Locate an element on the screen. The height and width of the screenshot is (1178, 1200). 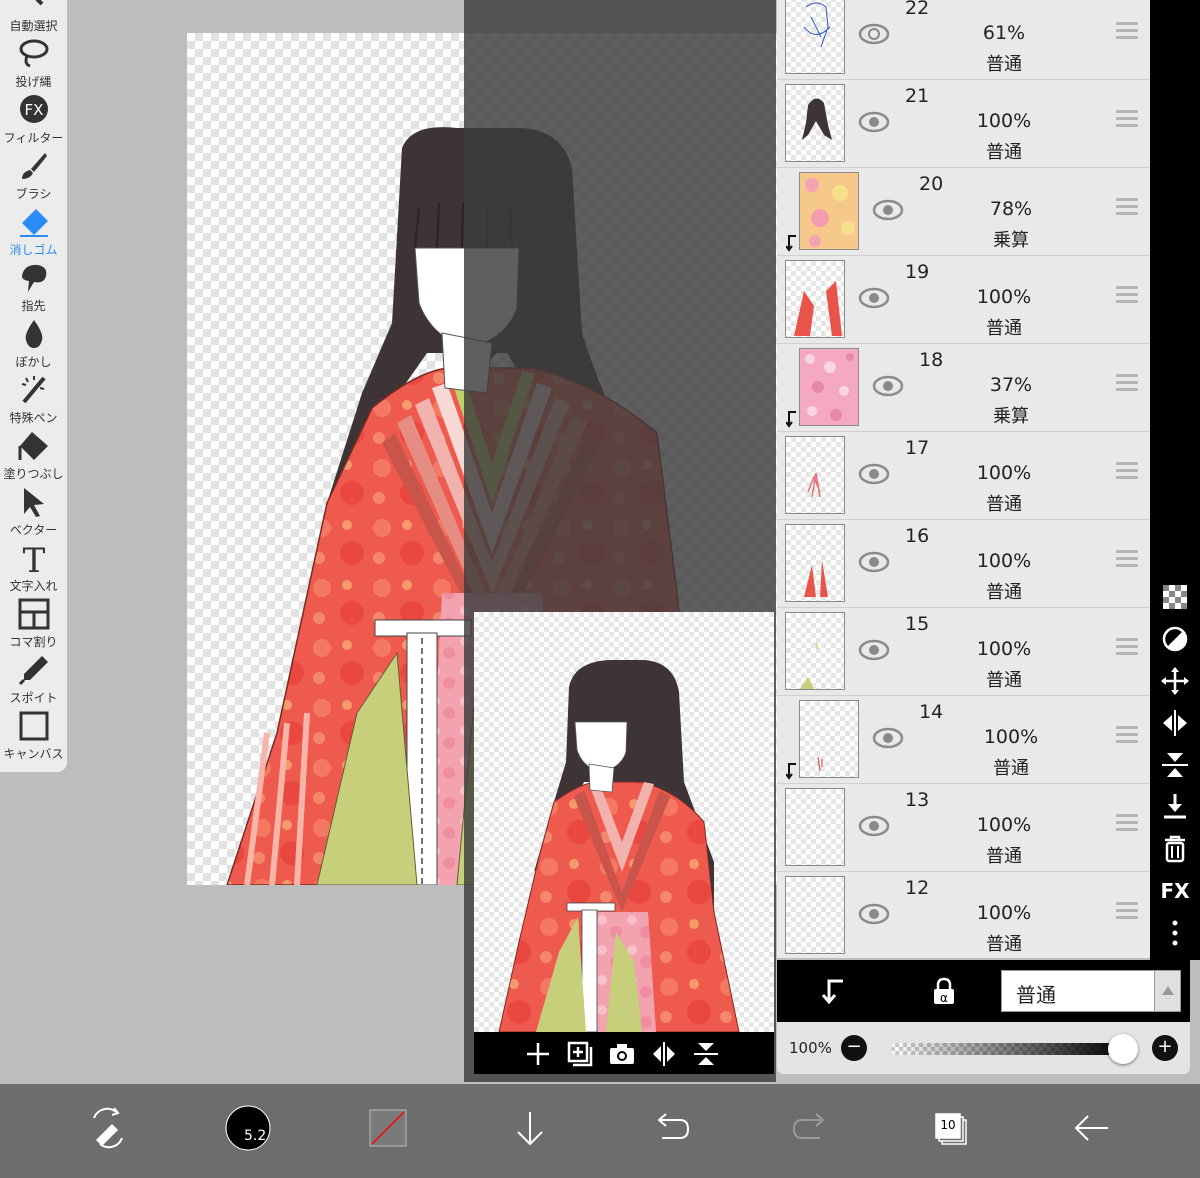
opacity-slider is located at coordinates (1007, 1049).